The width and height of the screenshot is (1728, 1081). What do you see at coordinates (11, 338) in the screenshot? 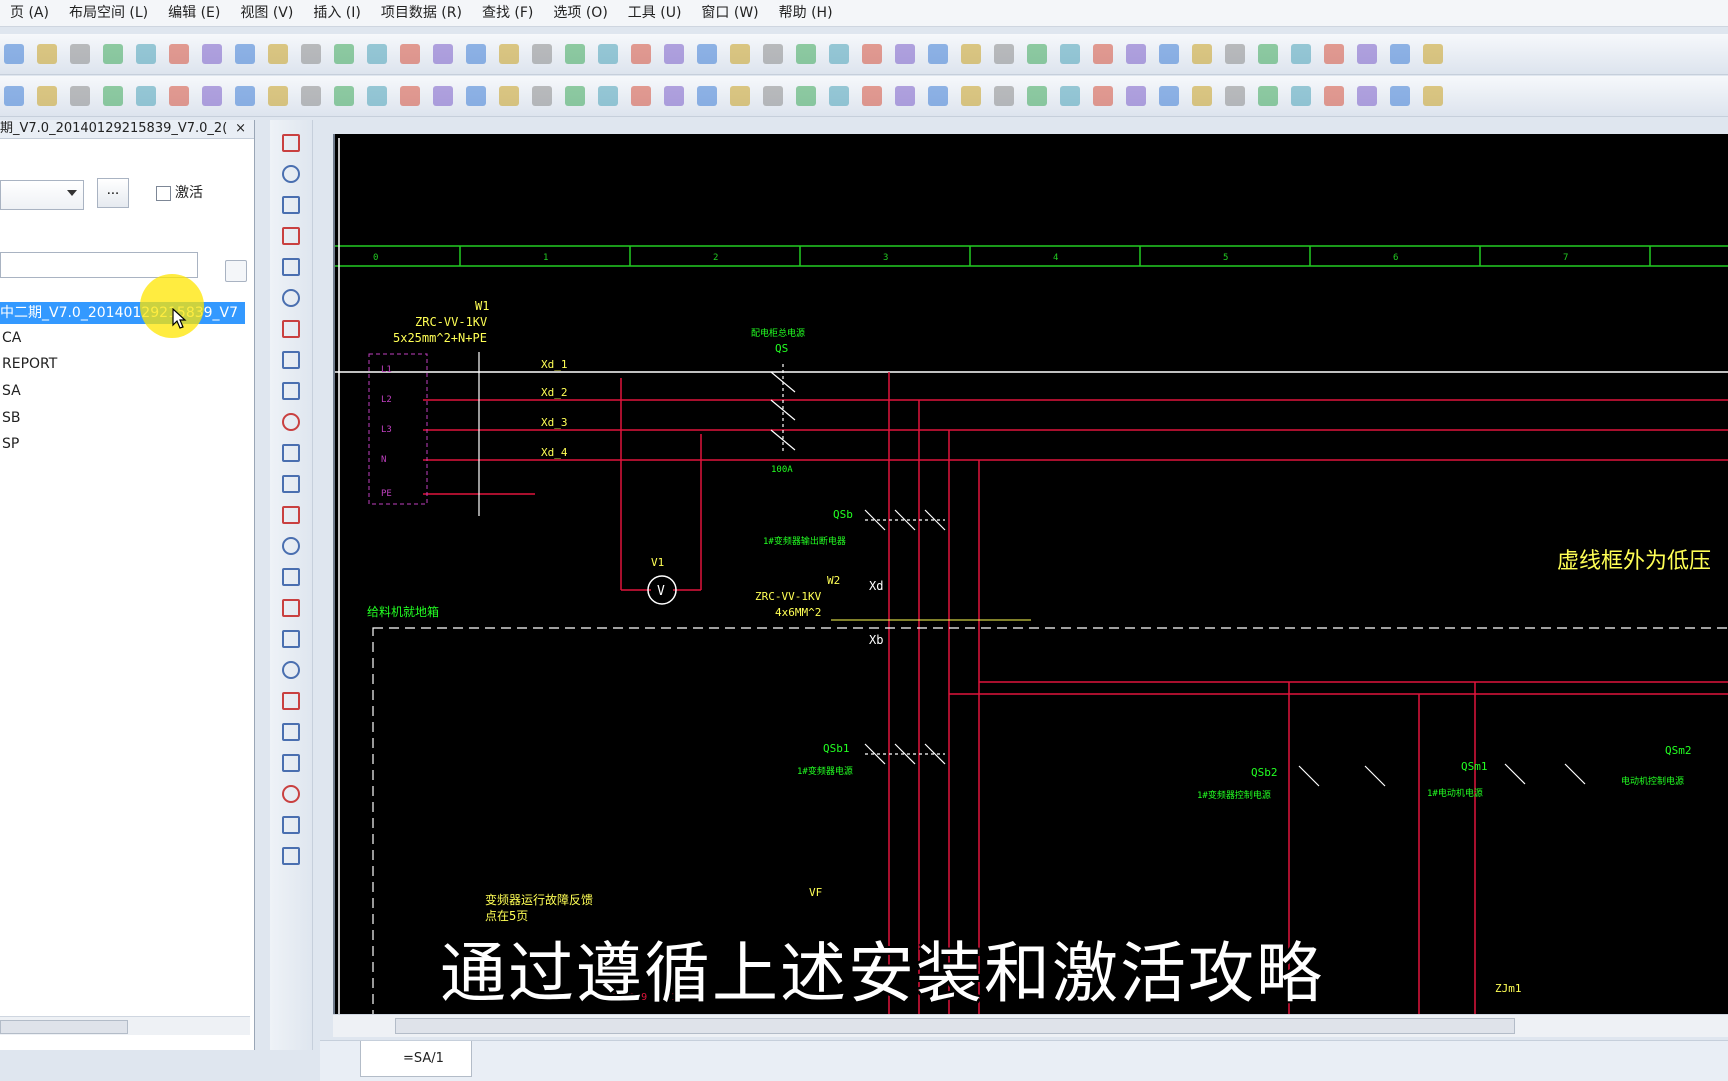
I see `tree-item-ca: CA` at bounding box center [11, 338].